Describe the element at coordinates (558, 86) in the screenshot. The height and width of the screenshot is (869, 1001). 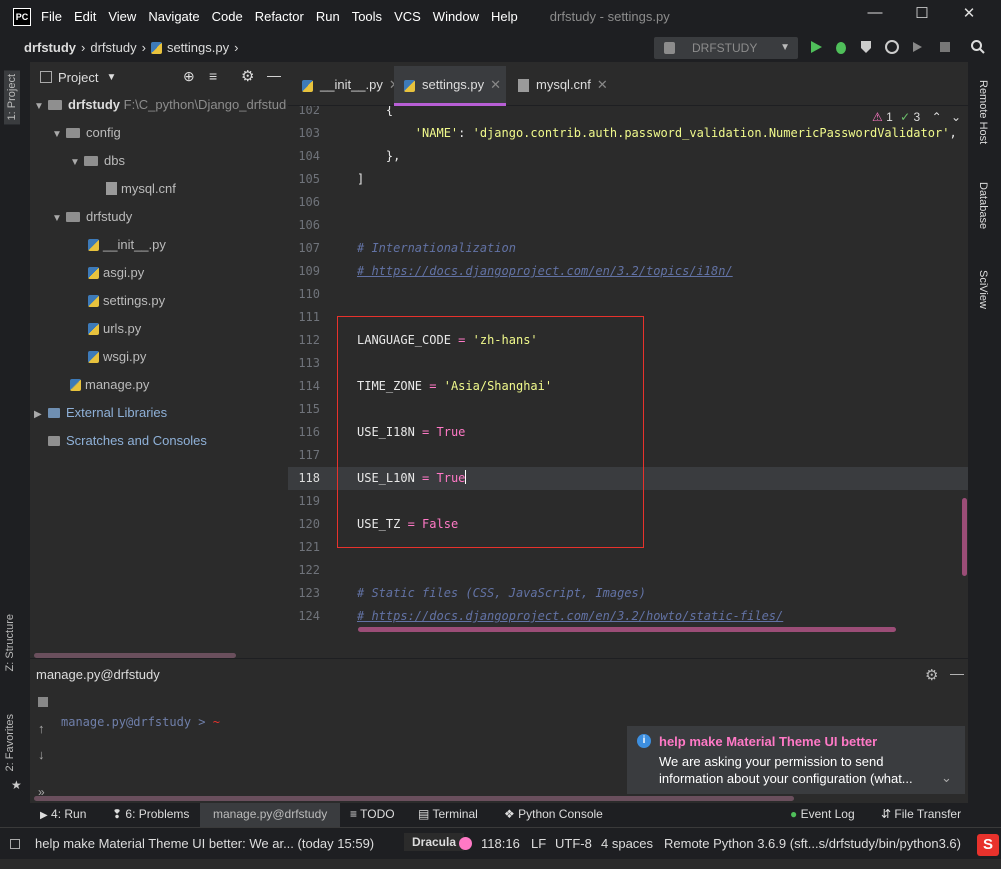
I see `tab-mysql-cnf: mysql.cnf ✕` at that location.